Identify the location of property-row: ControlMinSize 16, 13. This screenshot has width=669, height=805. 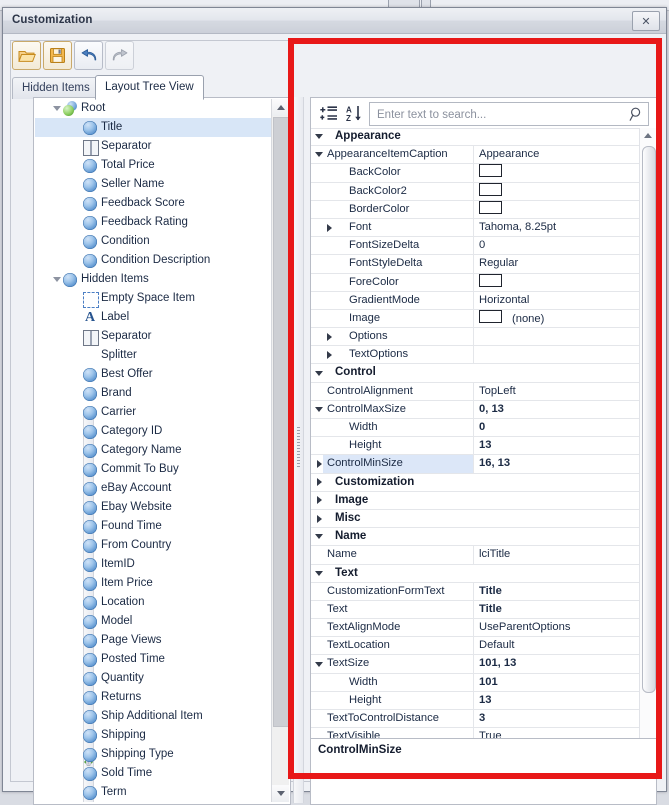
(475, 464).